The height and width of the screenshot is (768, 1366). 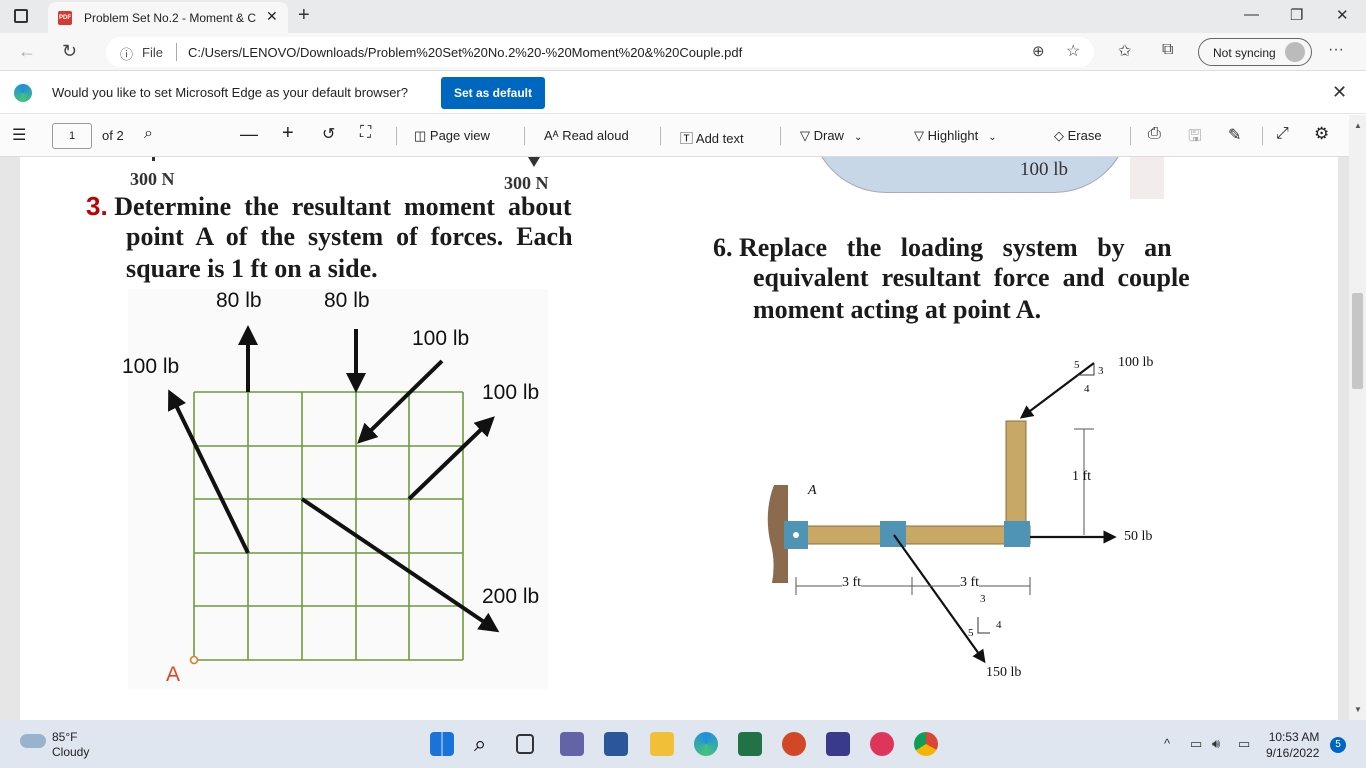 What do you see at coordinates (249, 134) in the screenshot?
I see `zoom-out-icon: —` at bounding box center [249, 134].